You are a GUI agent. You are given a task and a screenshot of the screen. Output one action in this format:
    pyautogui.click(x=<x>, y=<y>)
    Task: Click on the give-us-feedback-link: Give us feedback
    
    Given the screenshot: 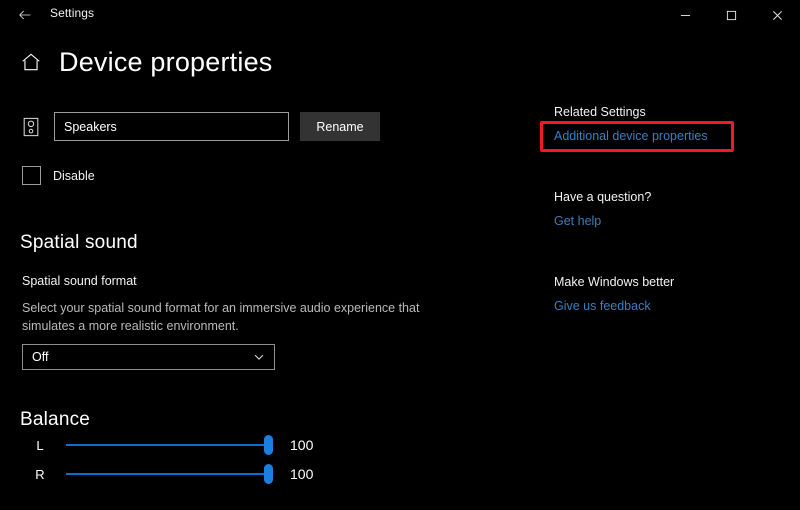 What is the action you would take?
    pyautogui.click(x=602, y=306)
    